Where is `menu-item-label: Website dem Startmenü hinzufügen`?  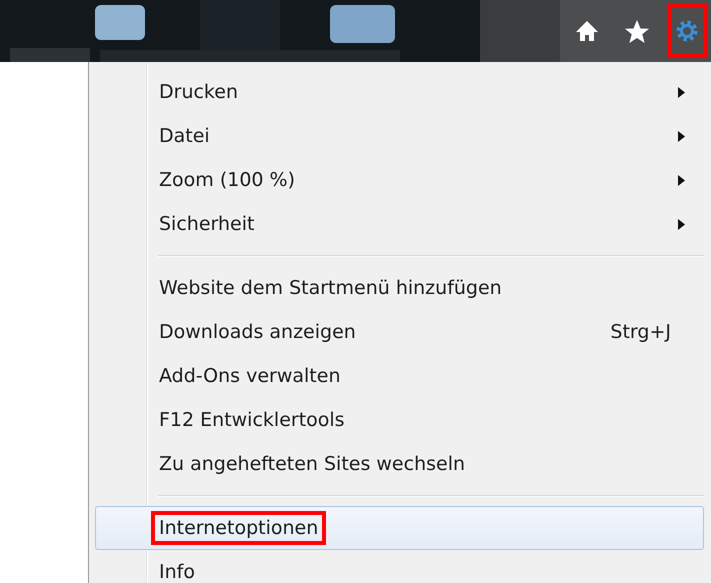
menu-item-label: Website dem Startmenü hinzufügen is located at coordinates (330, 288).